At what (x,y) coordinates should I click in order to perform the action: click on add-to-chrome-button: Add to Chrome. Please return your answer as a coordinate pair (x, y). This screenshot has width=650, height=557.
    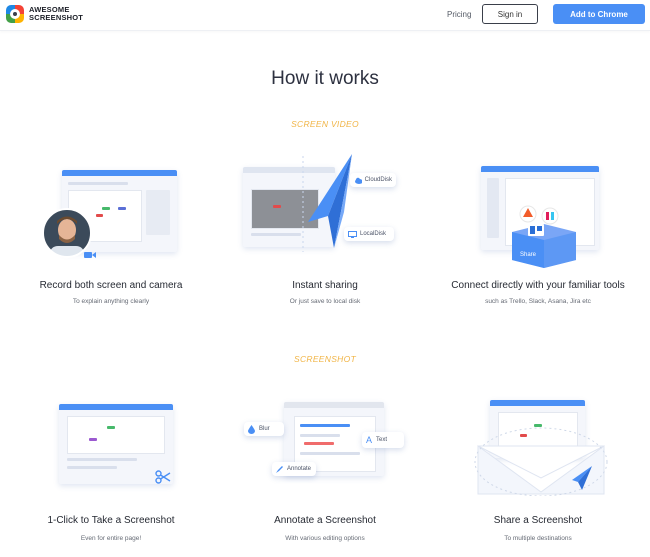
    Looking at the image, I should click on (599, 14).